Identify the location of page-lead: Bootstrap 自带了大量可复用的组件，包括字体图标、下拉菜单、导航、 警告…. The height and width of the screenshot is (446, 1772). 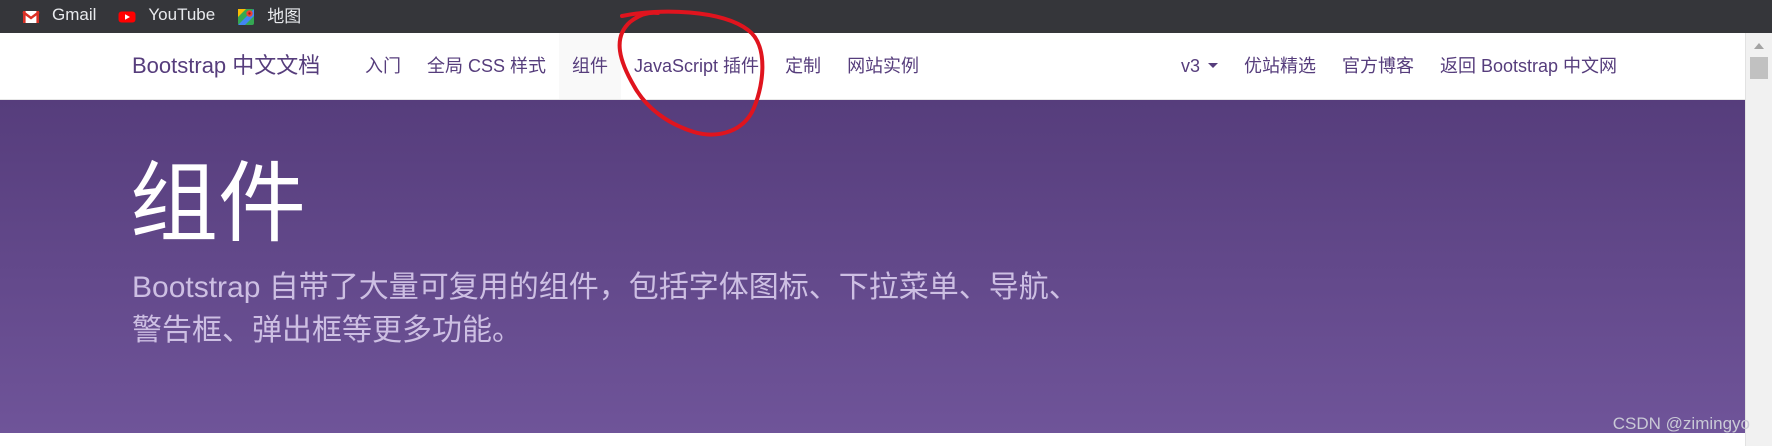
(632, 309).